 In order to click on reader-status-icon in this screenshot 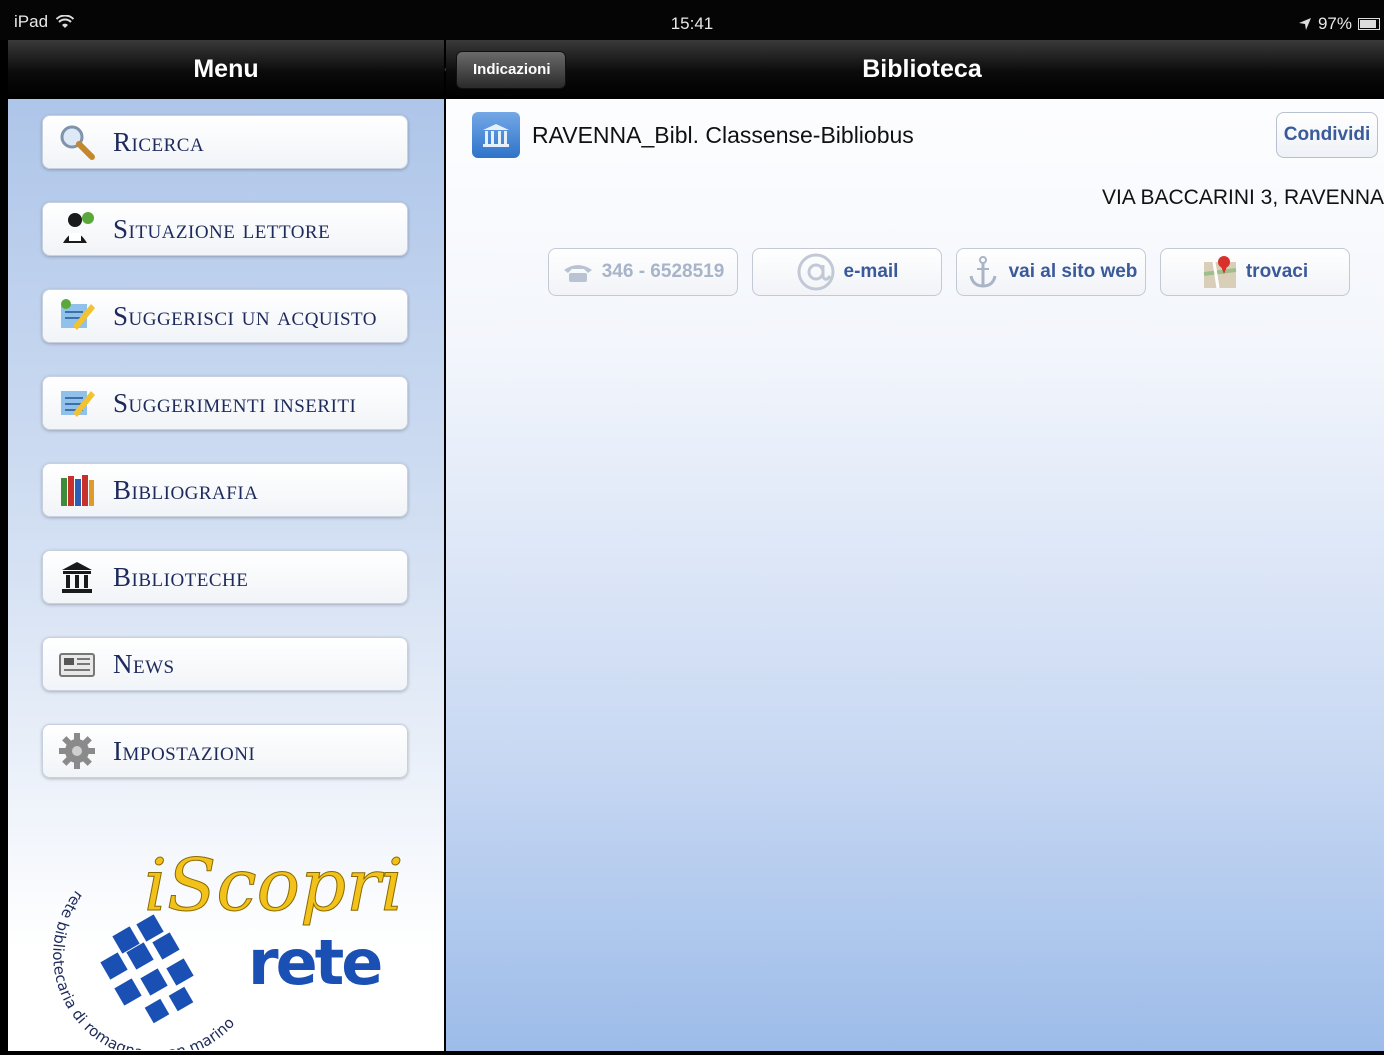, I will do `click(77, 229)`.